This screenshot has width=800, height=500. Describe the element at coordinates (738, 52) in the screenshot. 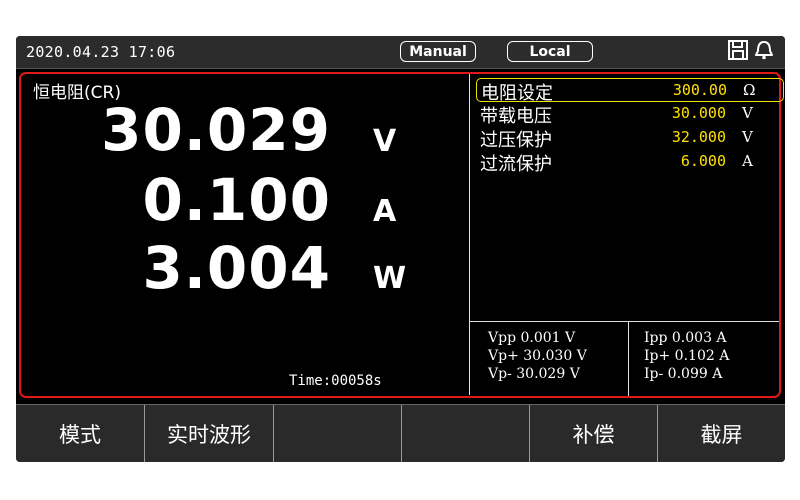

I see `save-icon` at that location.